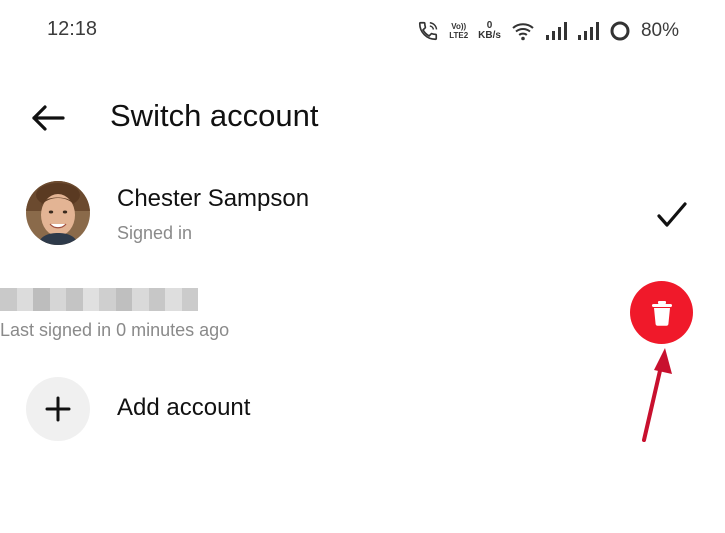  Describe the element at coordinates (459, 26) in the screenshot. I see `volte-top-text: Vo))` at that location.